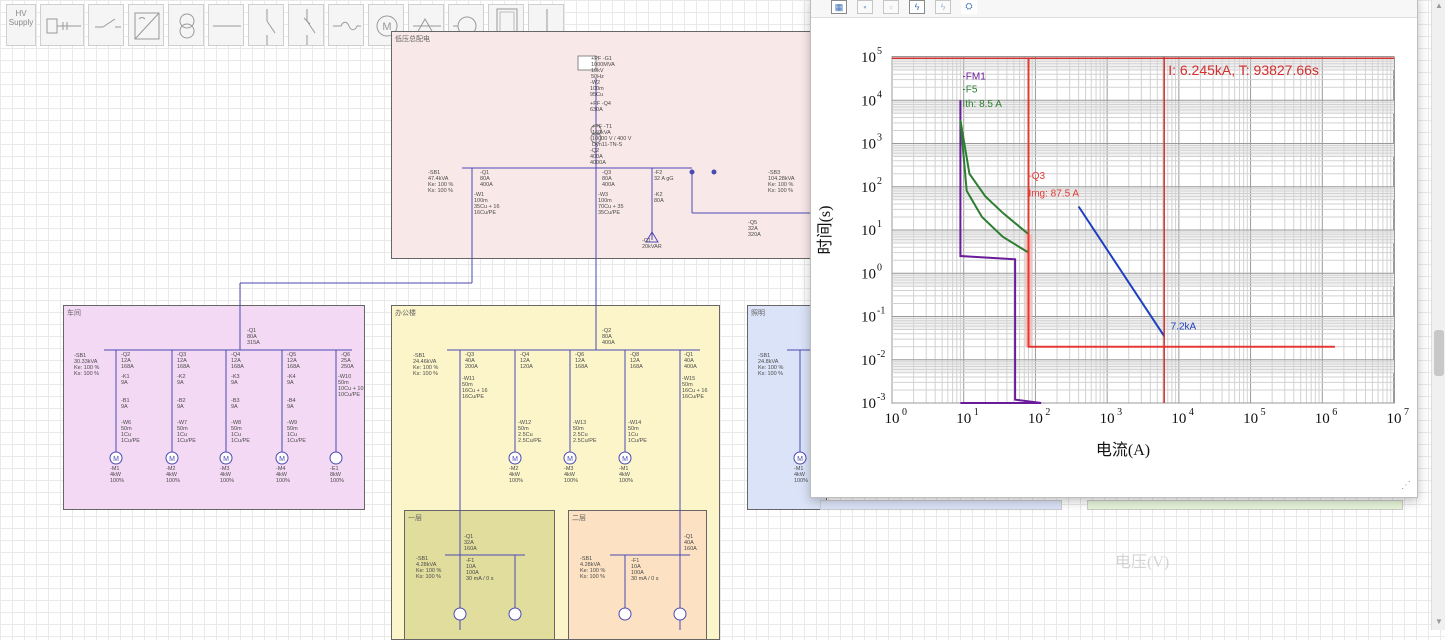 This screenshot has width=1445, height=640. Describe the element at coordinates (969, 90) in the screenshot. I see `curve-label: -F5` at that location.